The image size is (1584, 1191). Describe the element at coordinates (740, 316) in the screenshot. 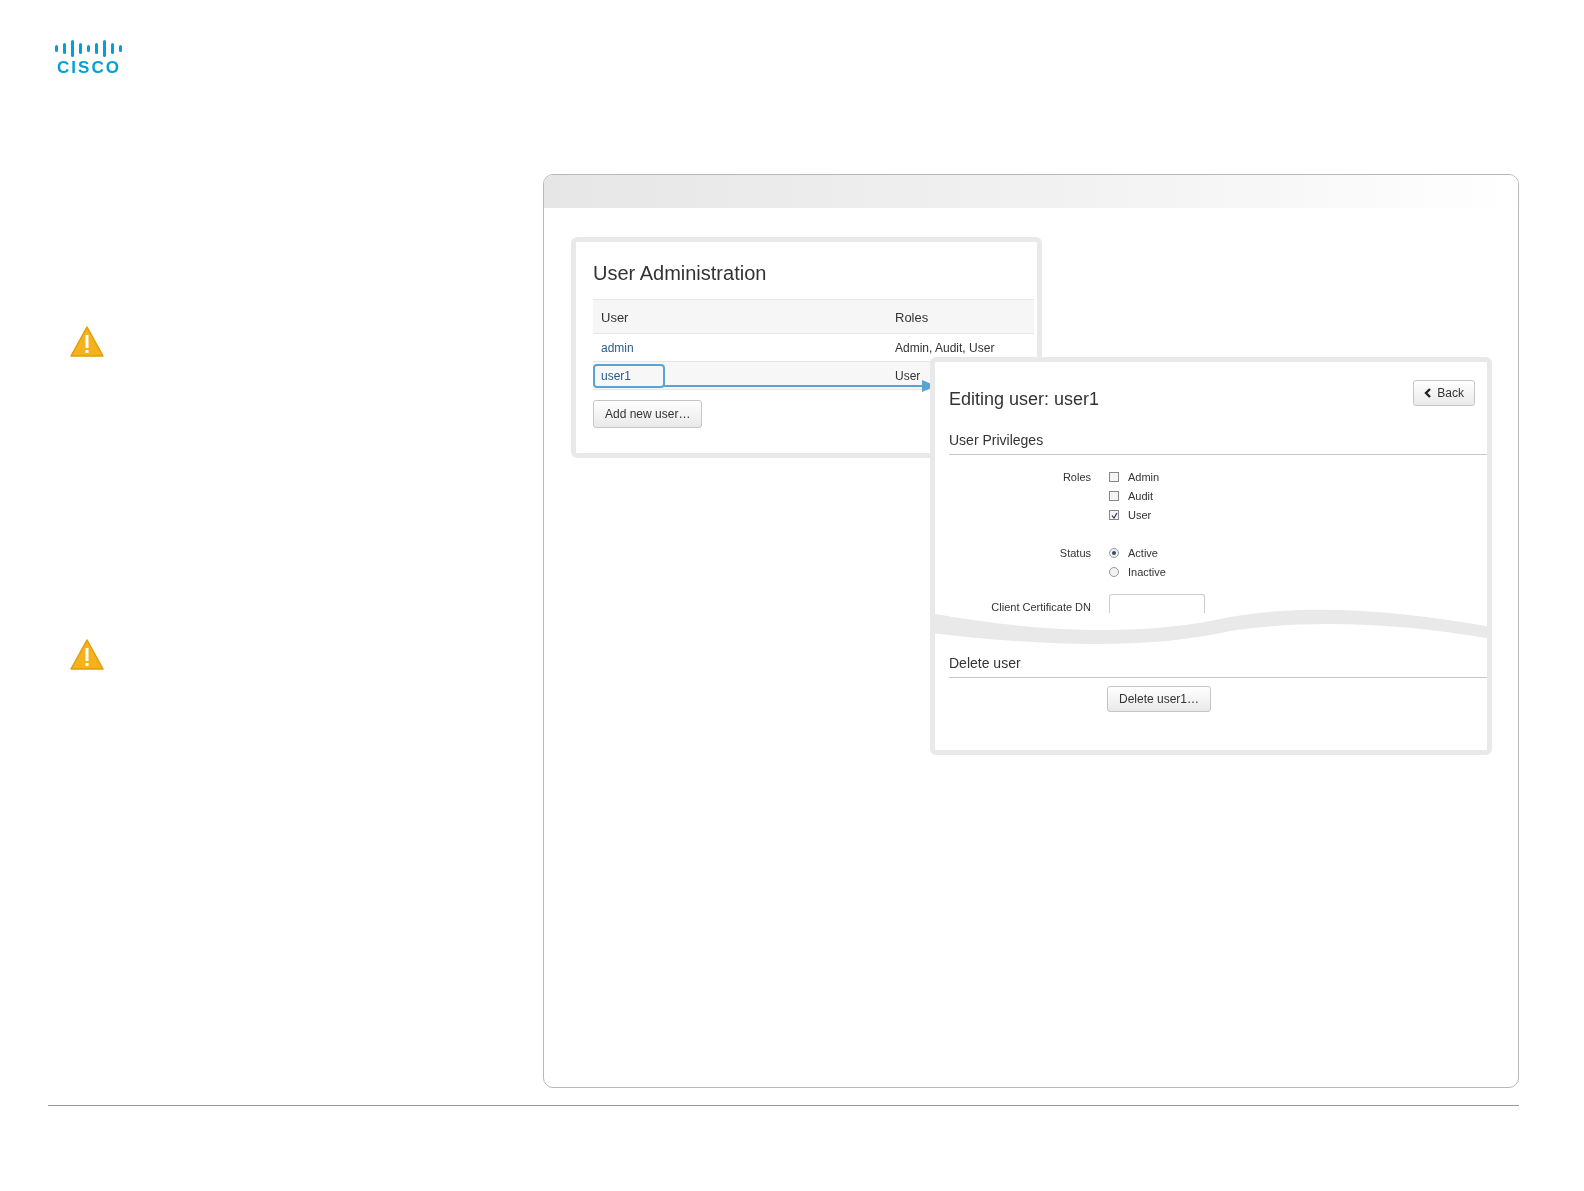

I see `column-header: User` at that location.